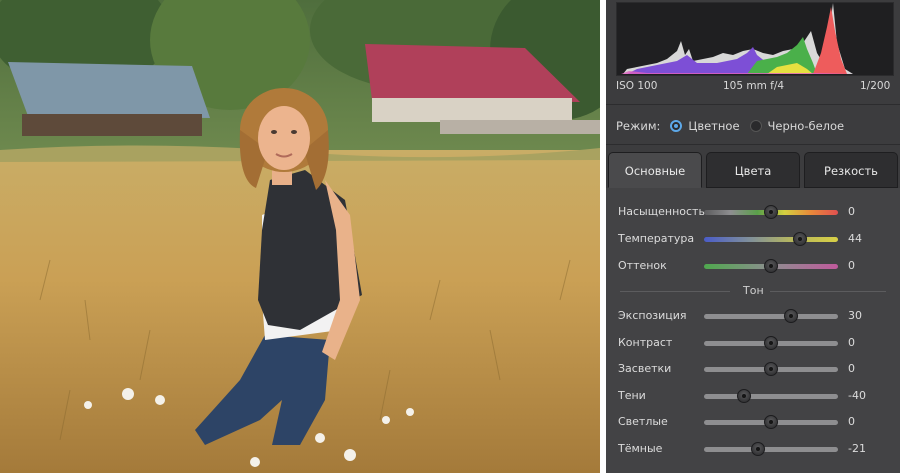 This screenshot has width=900, height=473. What do you see at coordinates (857, 448) in the screenshot?
I see `slider-value: -21` at bounding box center [857, 448].